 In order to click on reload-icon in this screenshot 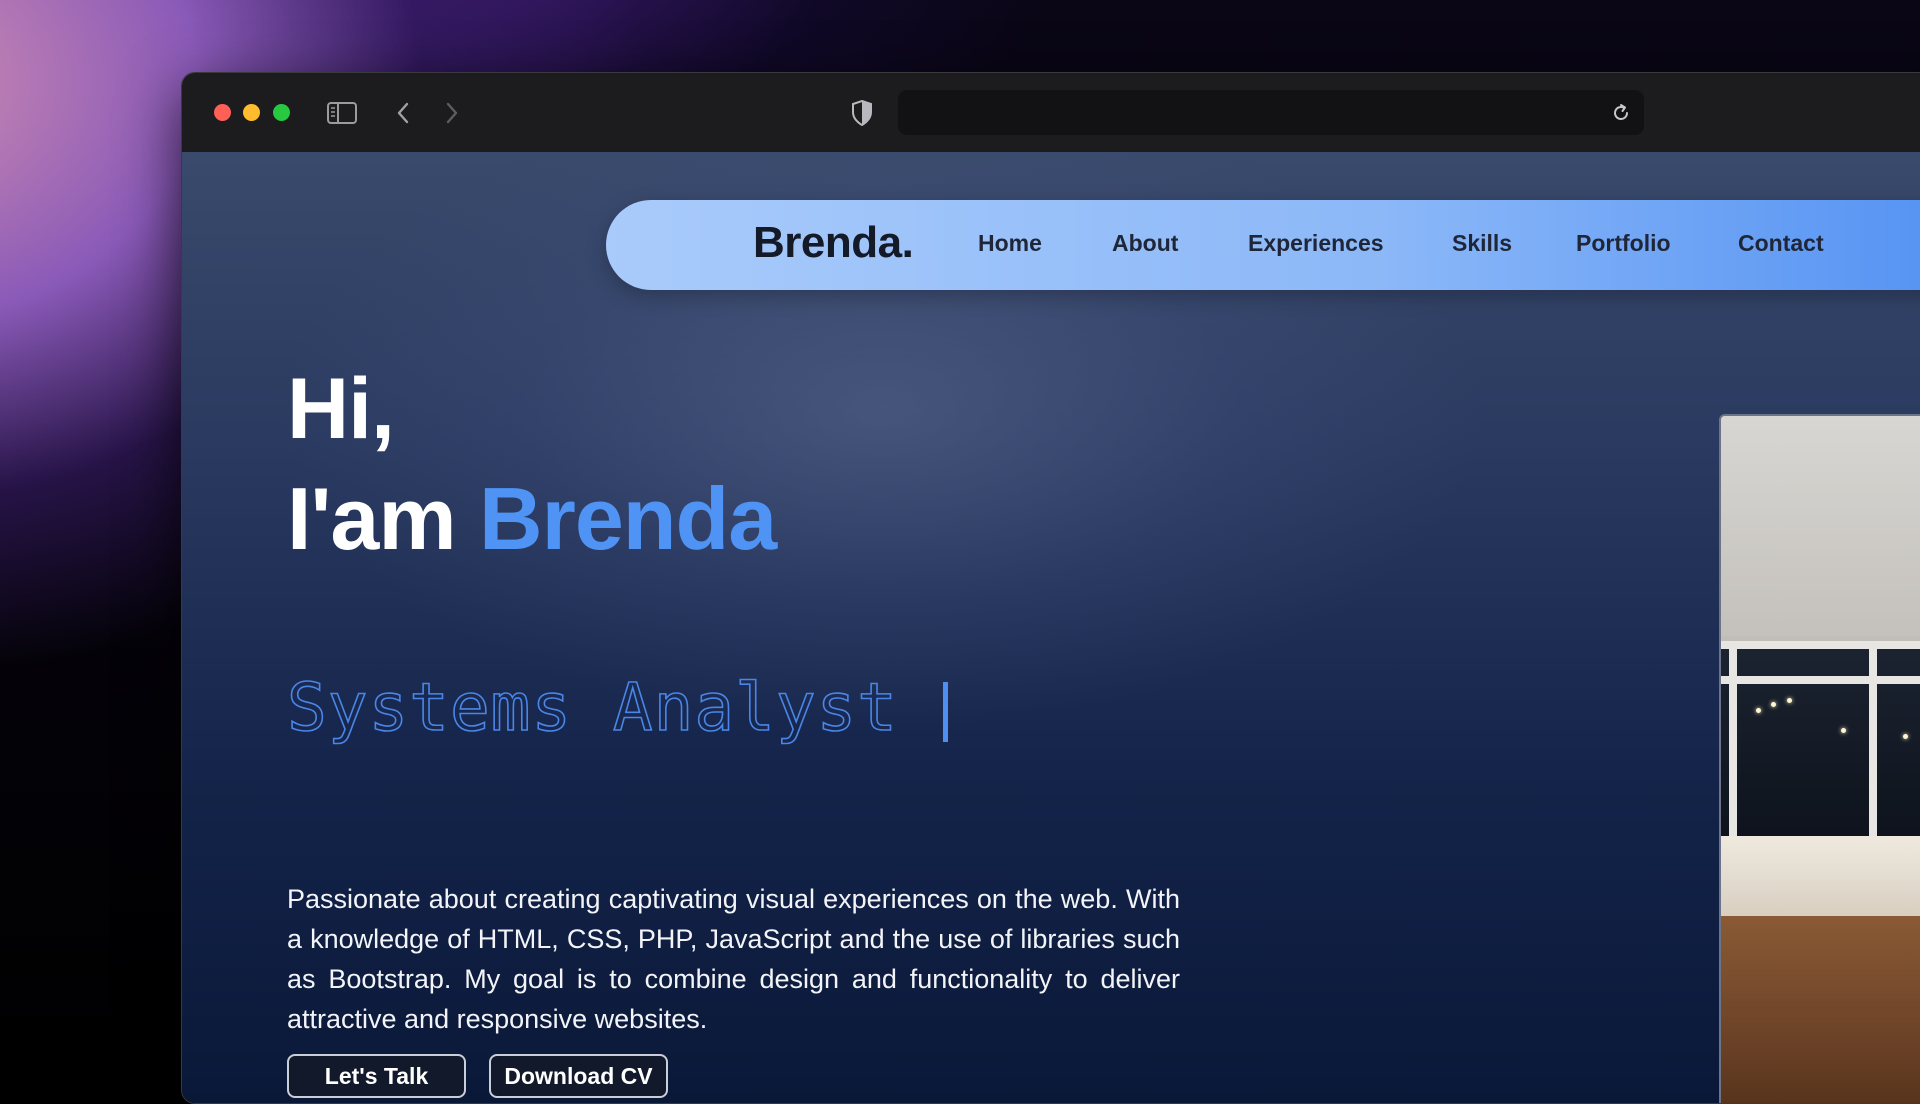, I will do `click(1621, 113)`.